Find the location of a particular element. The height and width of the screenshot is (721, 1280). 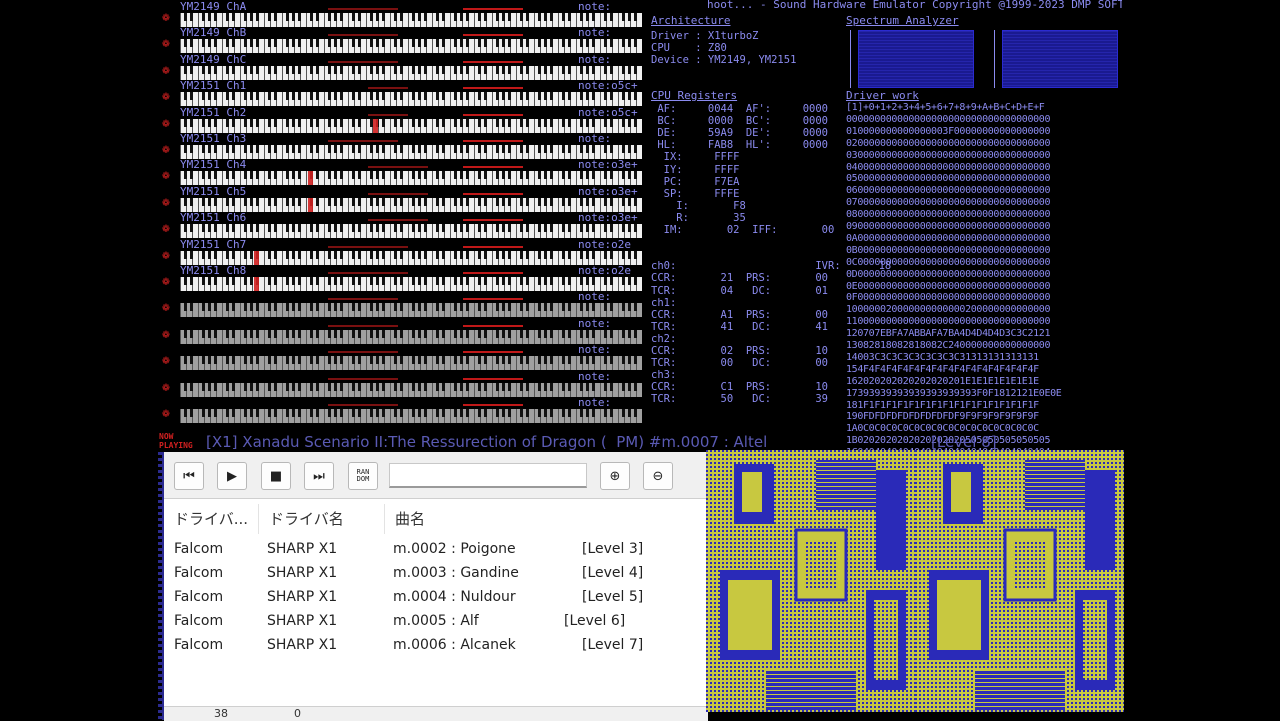

column-driver-name: ドライバ名 is located at coordinates (322, 519).